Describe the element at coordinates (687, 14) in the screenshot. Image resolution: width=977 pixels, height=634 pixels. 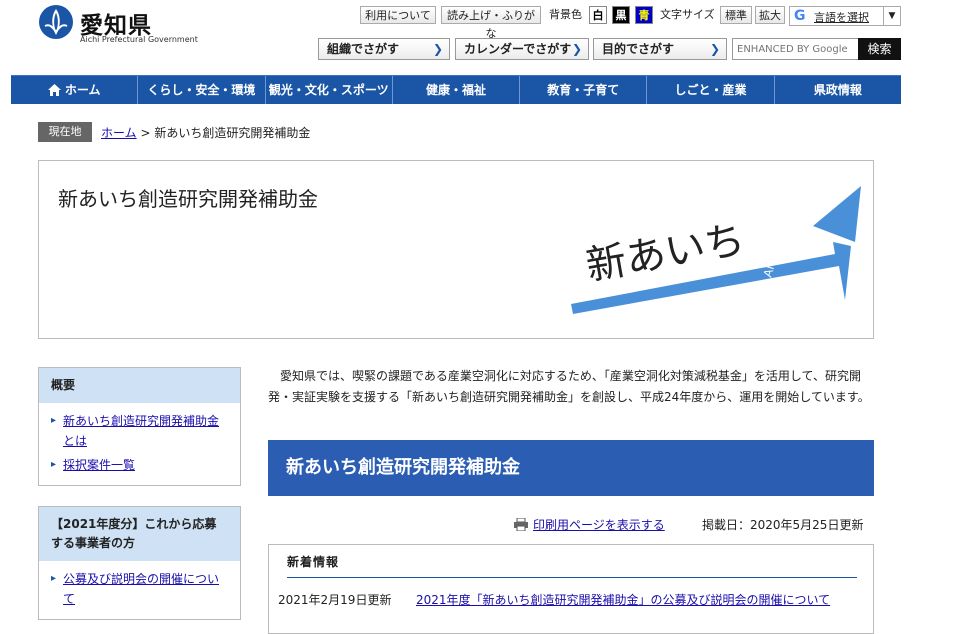
I see `text-size-label: 文字サイズ` at that location.